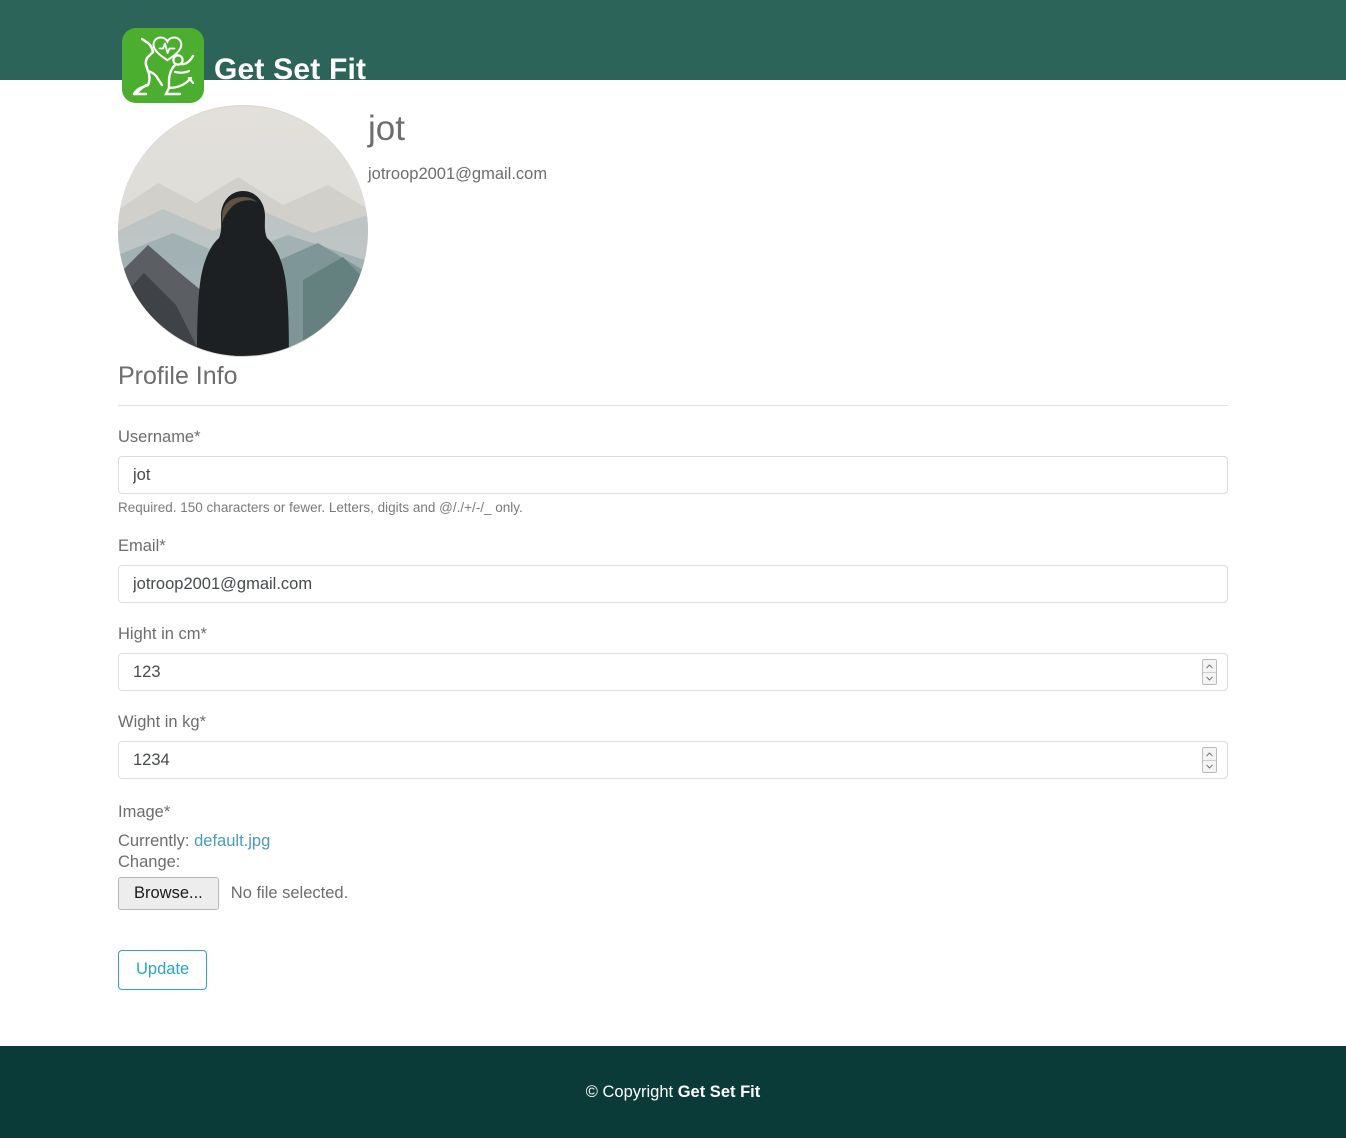 This screenshot has width=1346, height=1138. I want to click on height-label: Hight in cm*, so click(162, 634).